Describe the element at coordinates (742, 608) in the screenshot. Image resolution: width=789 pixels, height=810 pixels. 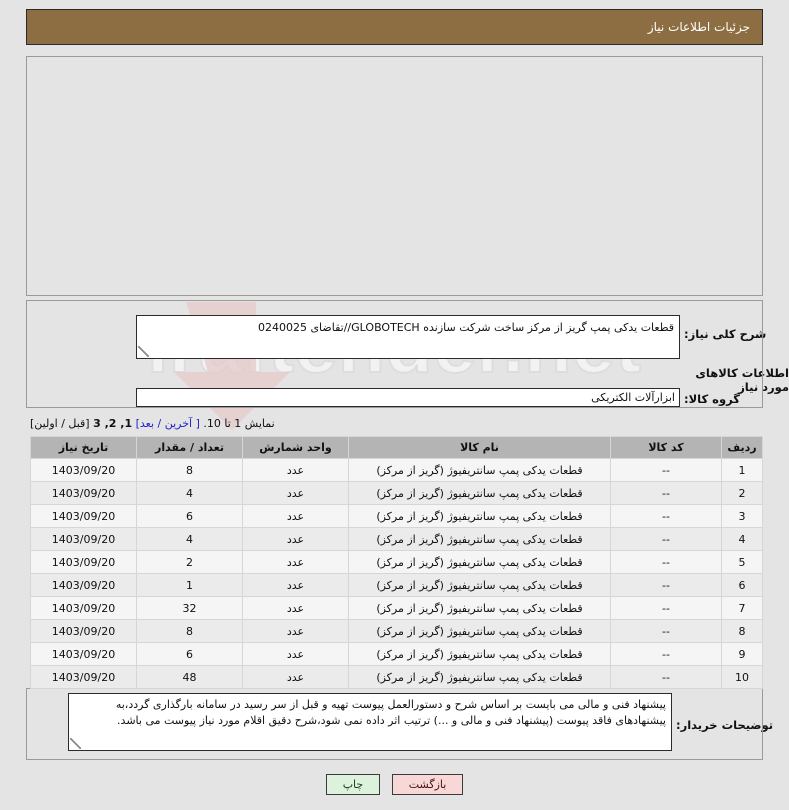
I see `cell-row: 7` at that location.